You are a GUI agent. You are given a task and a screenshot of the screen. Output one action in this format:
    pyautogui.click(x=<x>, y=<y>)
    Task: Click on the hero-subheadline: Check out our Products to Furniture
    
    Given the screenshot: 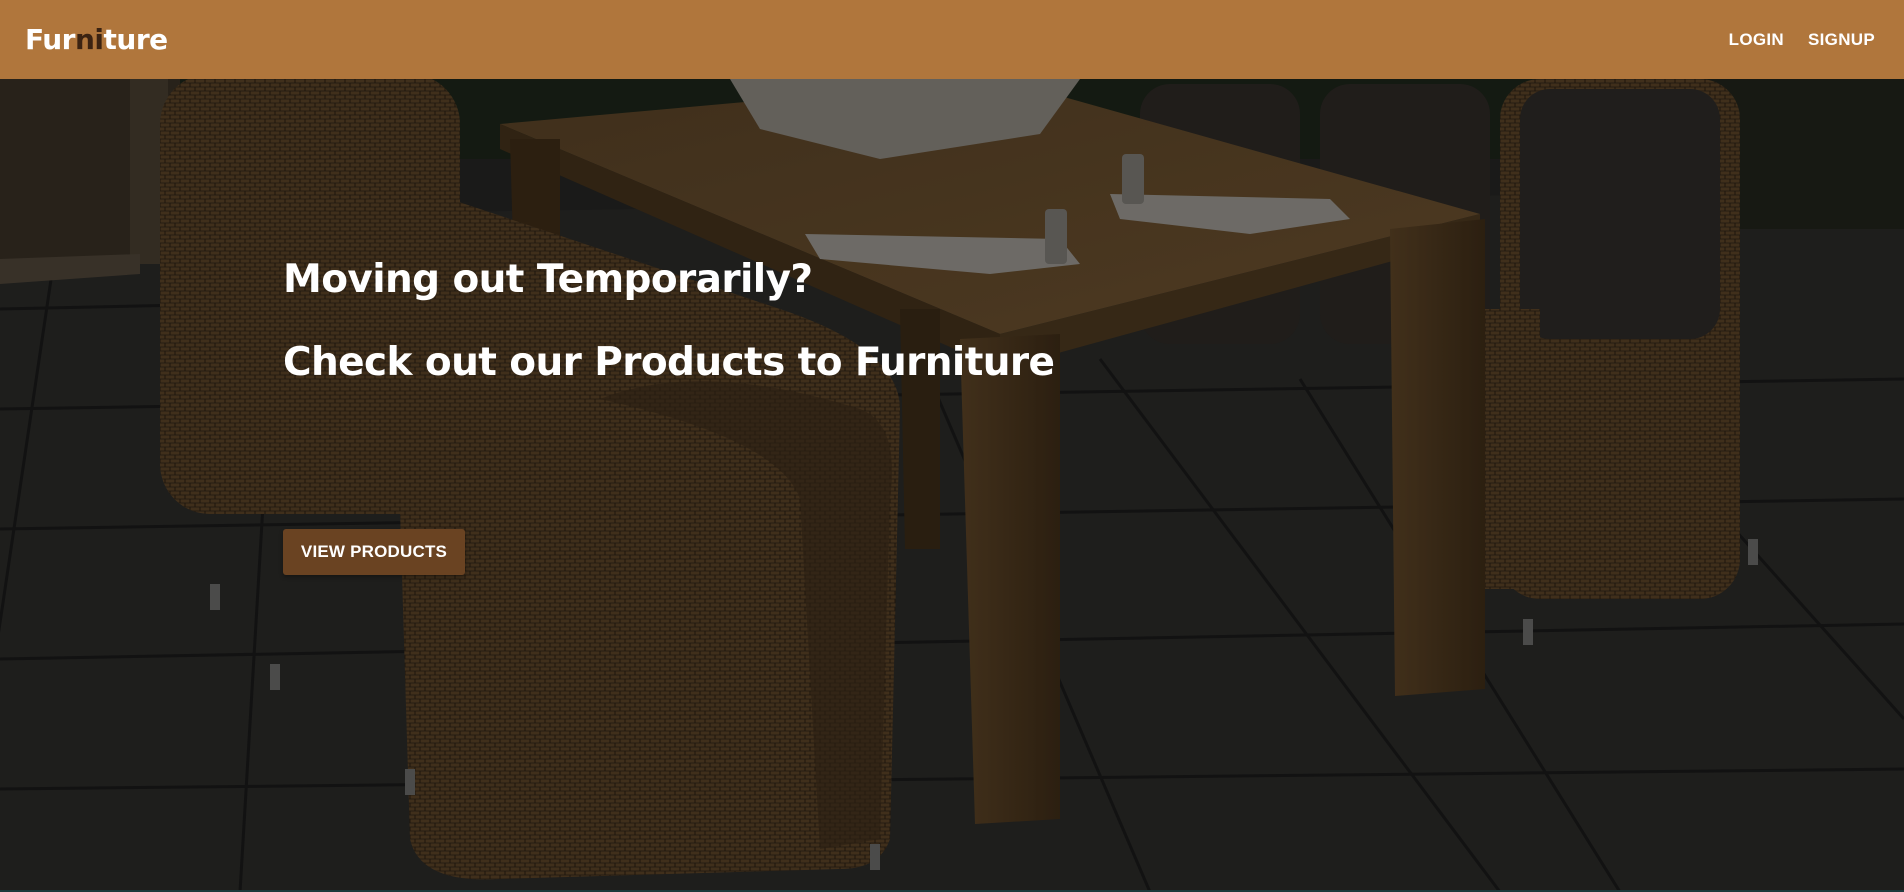 What is the action you would take?
    pyautogui.click(x=669, y=362)
    